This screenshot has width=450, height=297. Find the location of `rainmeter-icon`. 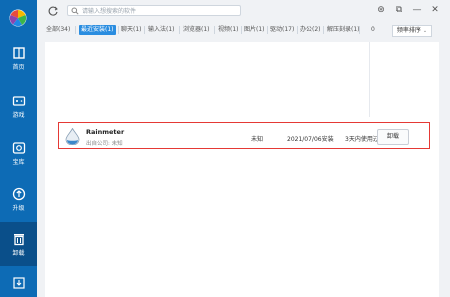

rainmeter-icon is located at coordinates (72, 136).